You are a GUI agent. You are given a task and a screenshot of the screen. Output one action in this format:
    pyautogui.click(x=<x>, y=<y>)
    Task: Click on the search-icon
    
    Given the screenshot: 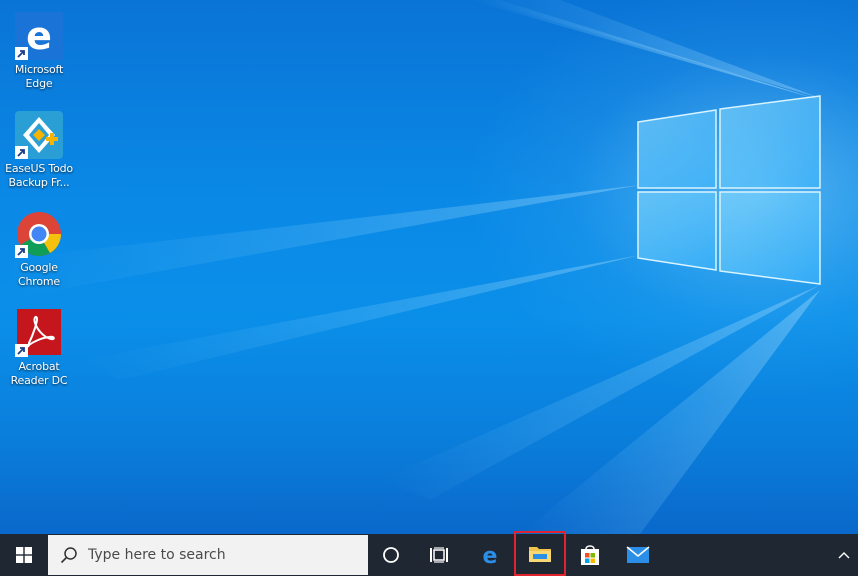 What is the action you would take?
    pyautogui.click(x=68, y=555)
    